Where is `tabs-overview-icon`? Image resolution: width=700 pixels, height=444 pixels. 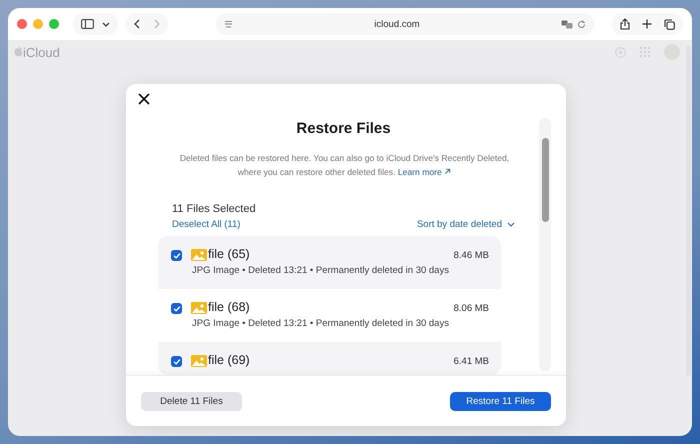
tabs-overview-icon is located at coordinates (669, 24).